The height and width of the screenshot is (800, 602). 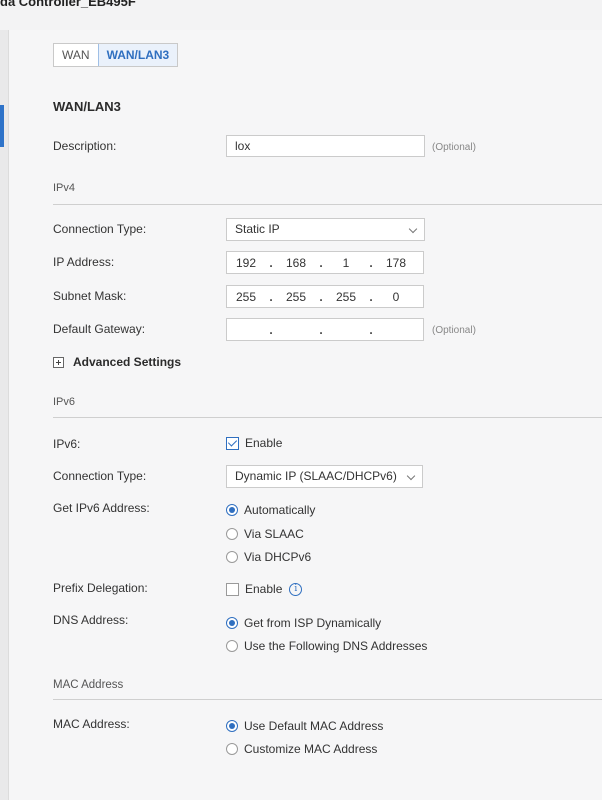 I want to click on prefix-delegation-checkbox-label: Enable, so click(x=264, y=589).